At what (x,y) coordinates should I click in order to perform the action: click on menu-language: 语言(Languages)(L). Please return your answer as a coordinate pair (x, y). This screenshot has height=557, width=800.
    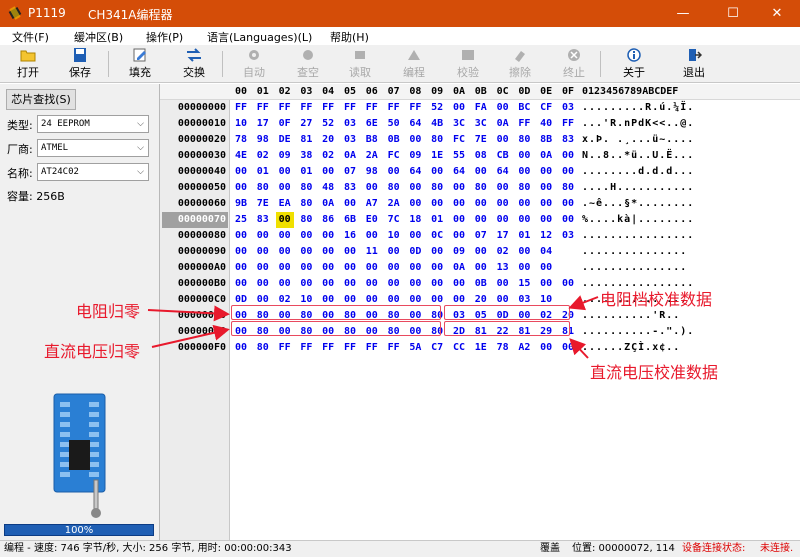
    Looking at the image, I should click on (259, 37).